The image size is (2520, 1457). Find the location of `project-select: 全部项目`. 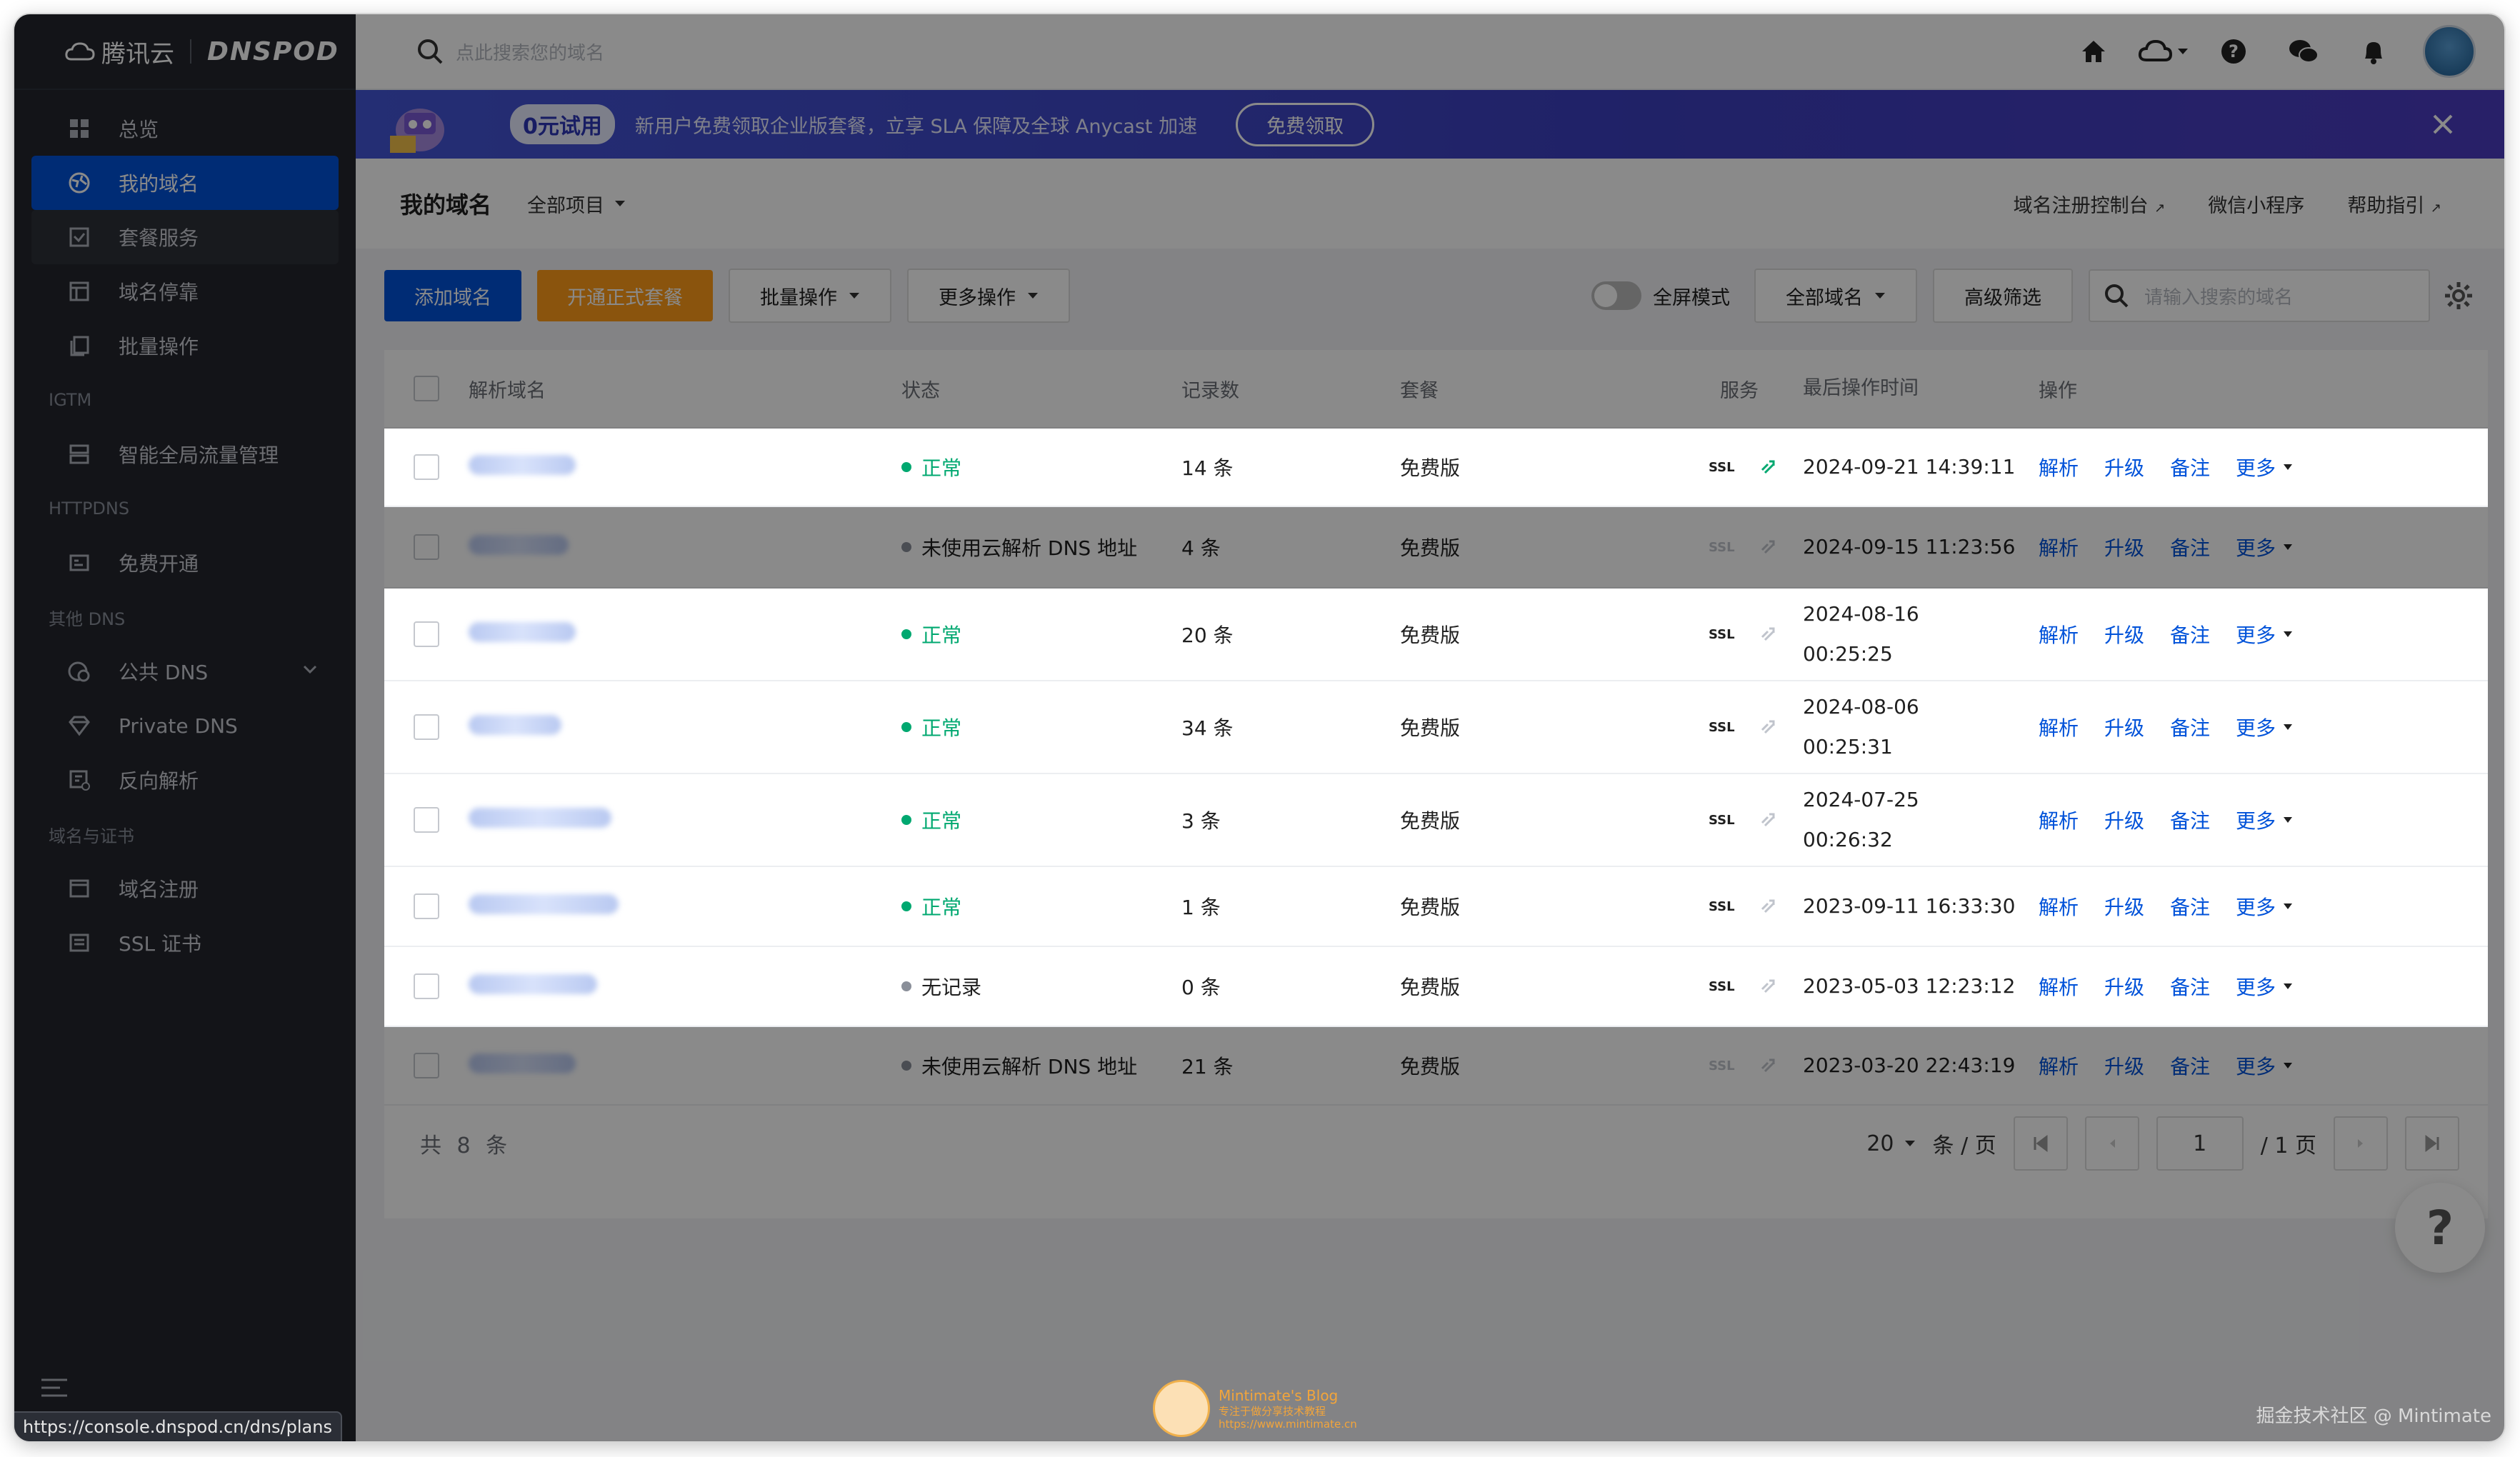

project-select: 全部项目 is located at coordinates (576, 204).